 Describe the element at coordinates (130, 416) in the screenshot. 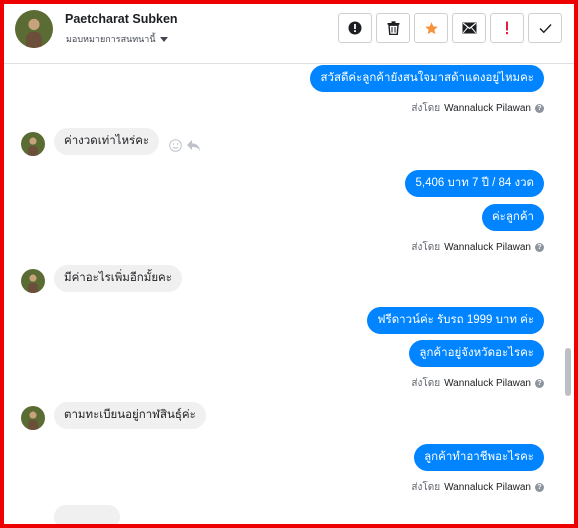

I see `incoming-message: ตามทะเบียนอยู่กาฬสินธุ์ค่ะ` at that location.